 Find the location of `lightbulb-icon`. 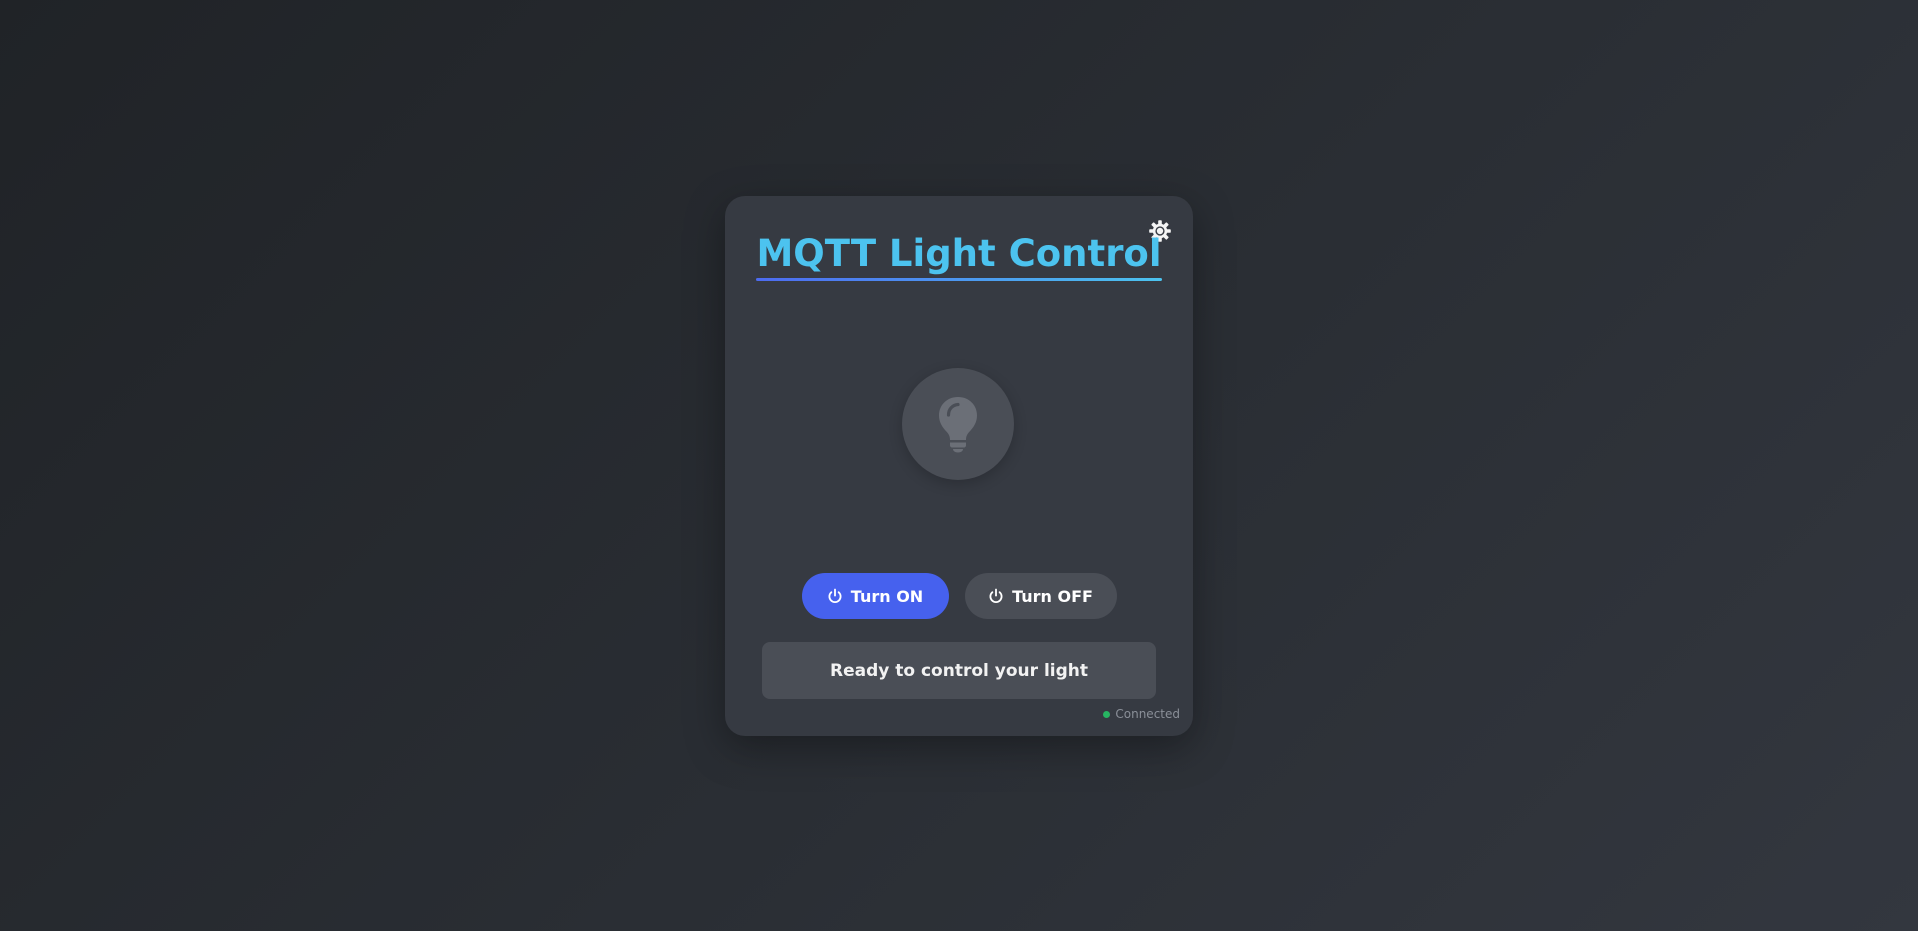

lightbulb-icon is located at coordinates (958, 425).